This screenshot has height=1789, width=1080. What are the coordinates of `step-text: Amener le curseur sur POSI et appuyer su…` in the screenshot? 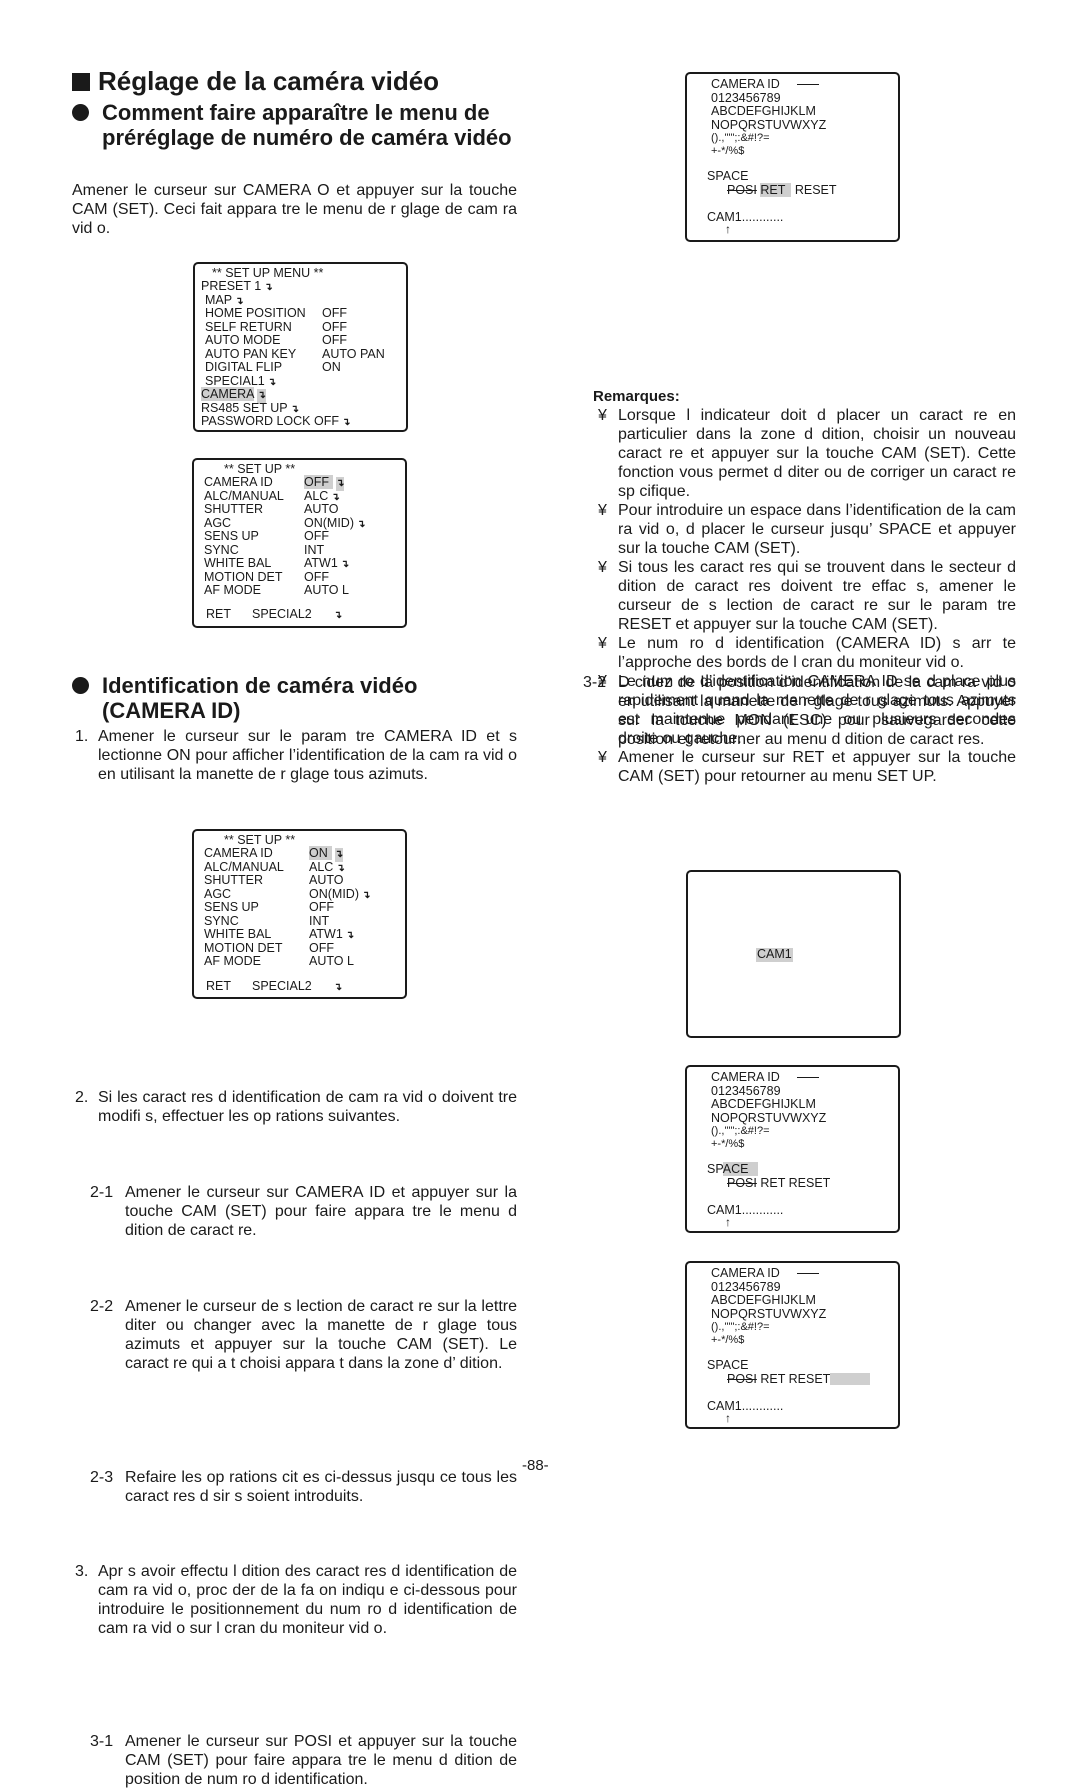 It's located at (321, 1760).